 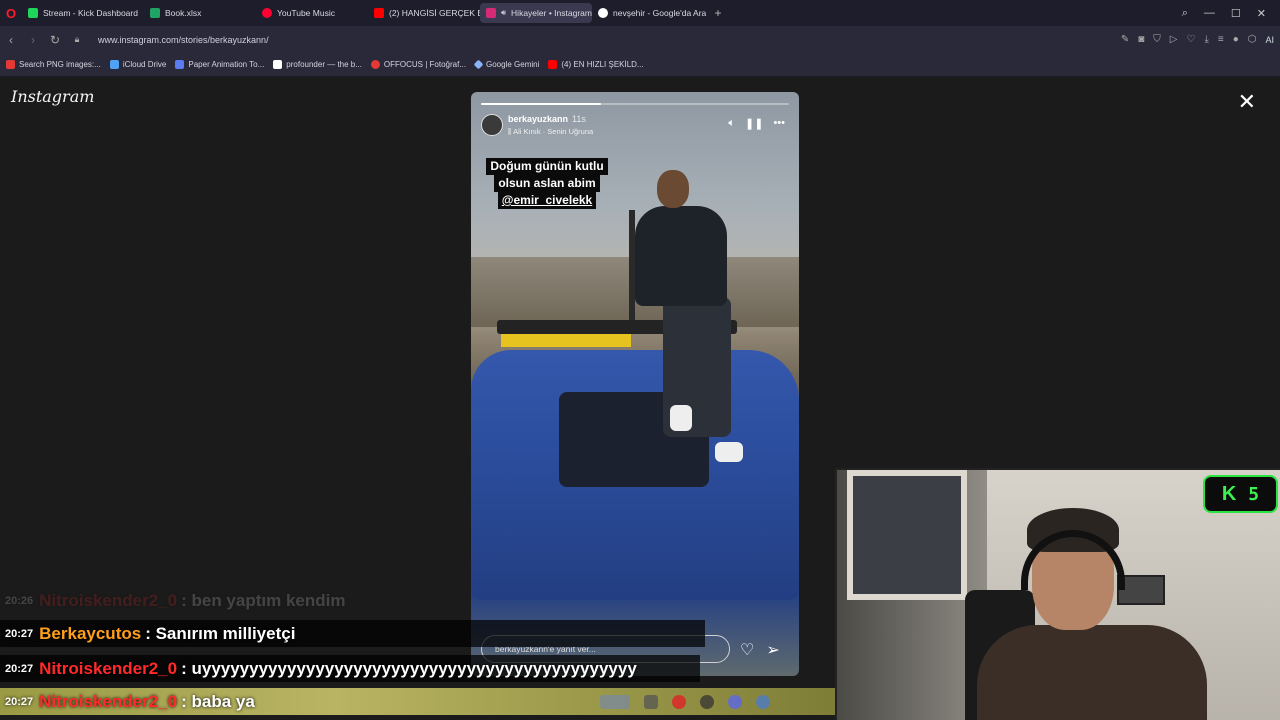 I want to click on profile-icon: ●, so click(x=1236, y=39).